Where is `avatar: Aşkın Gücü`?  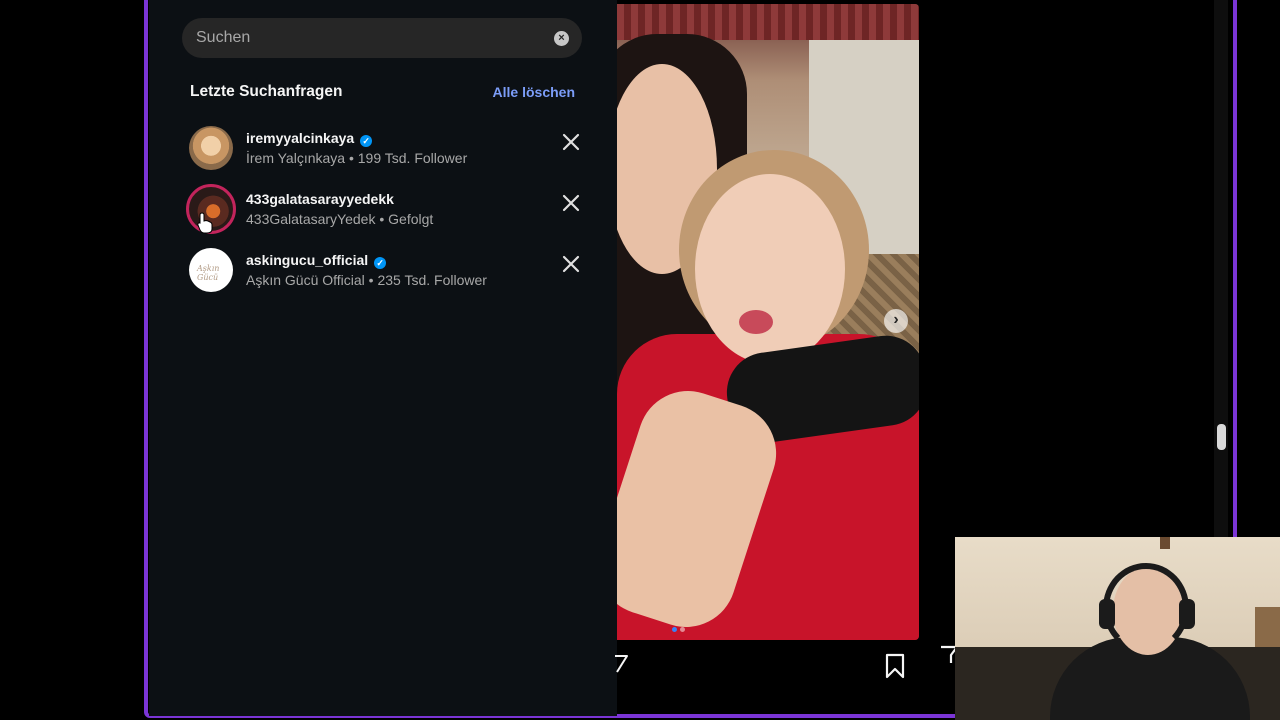 avatar: Aşkın Gücü is located at coordinates (211, 270).